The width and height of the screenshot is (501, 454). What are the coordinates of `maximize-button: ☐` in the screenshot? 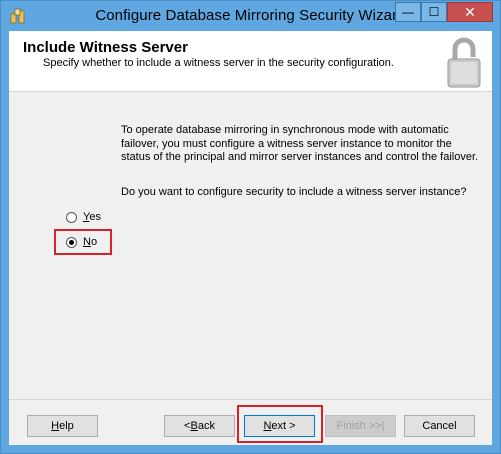 It's located at (434, 12).